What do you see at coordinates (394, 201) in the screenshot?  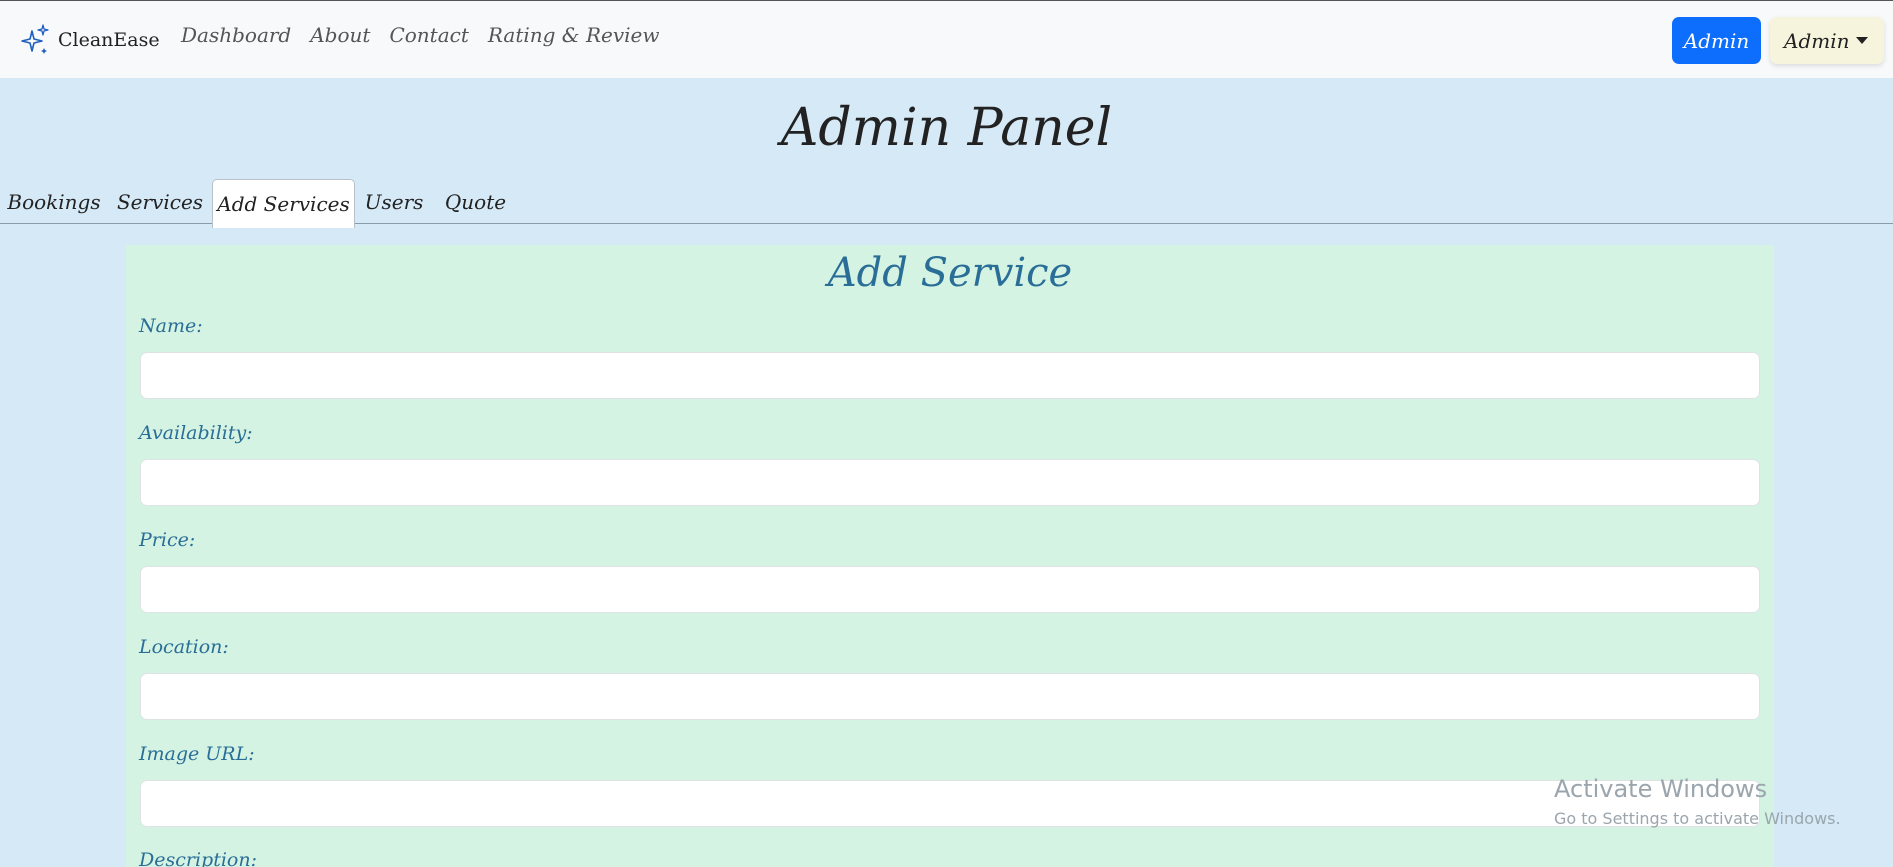 I see `tab-users: Users` at bounding box center [394, 201].